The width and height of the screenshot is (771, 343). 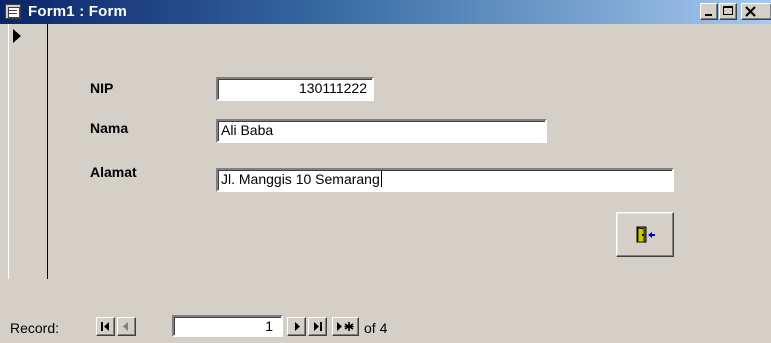 What do you see at coordinates (17, 36) in the screenshot?
I see `current-record-arrow-icon` at bounding box center [17, 36].